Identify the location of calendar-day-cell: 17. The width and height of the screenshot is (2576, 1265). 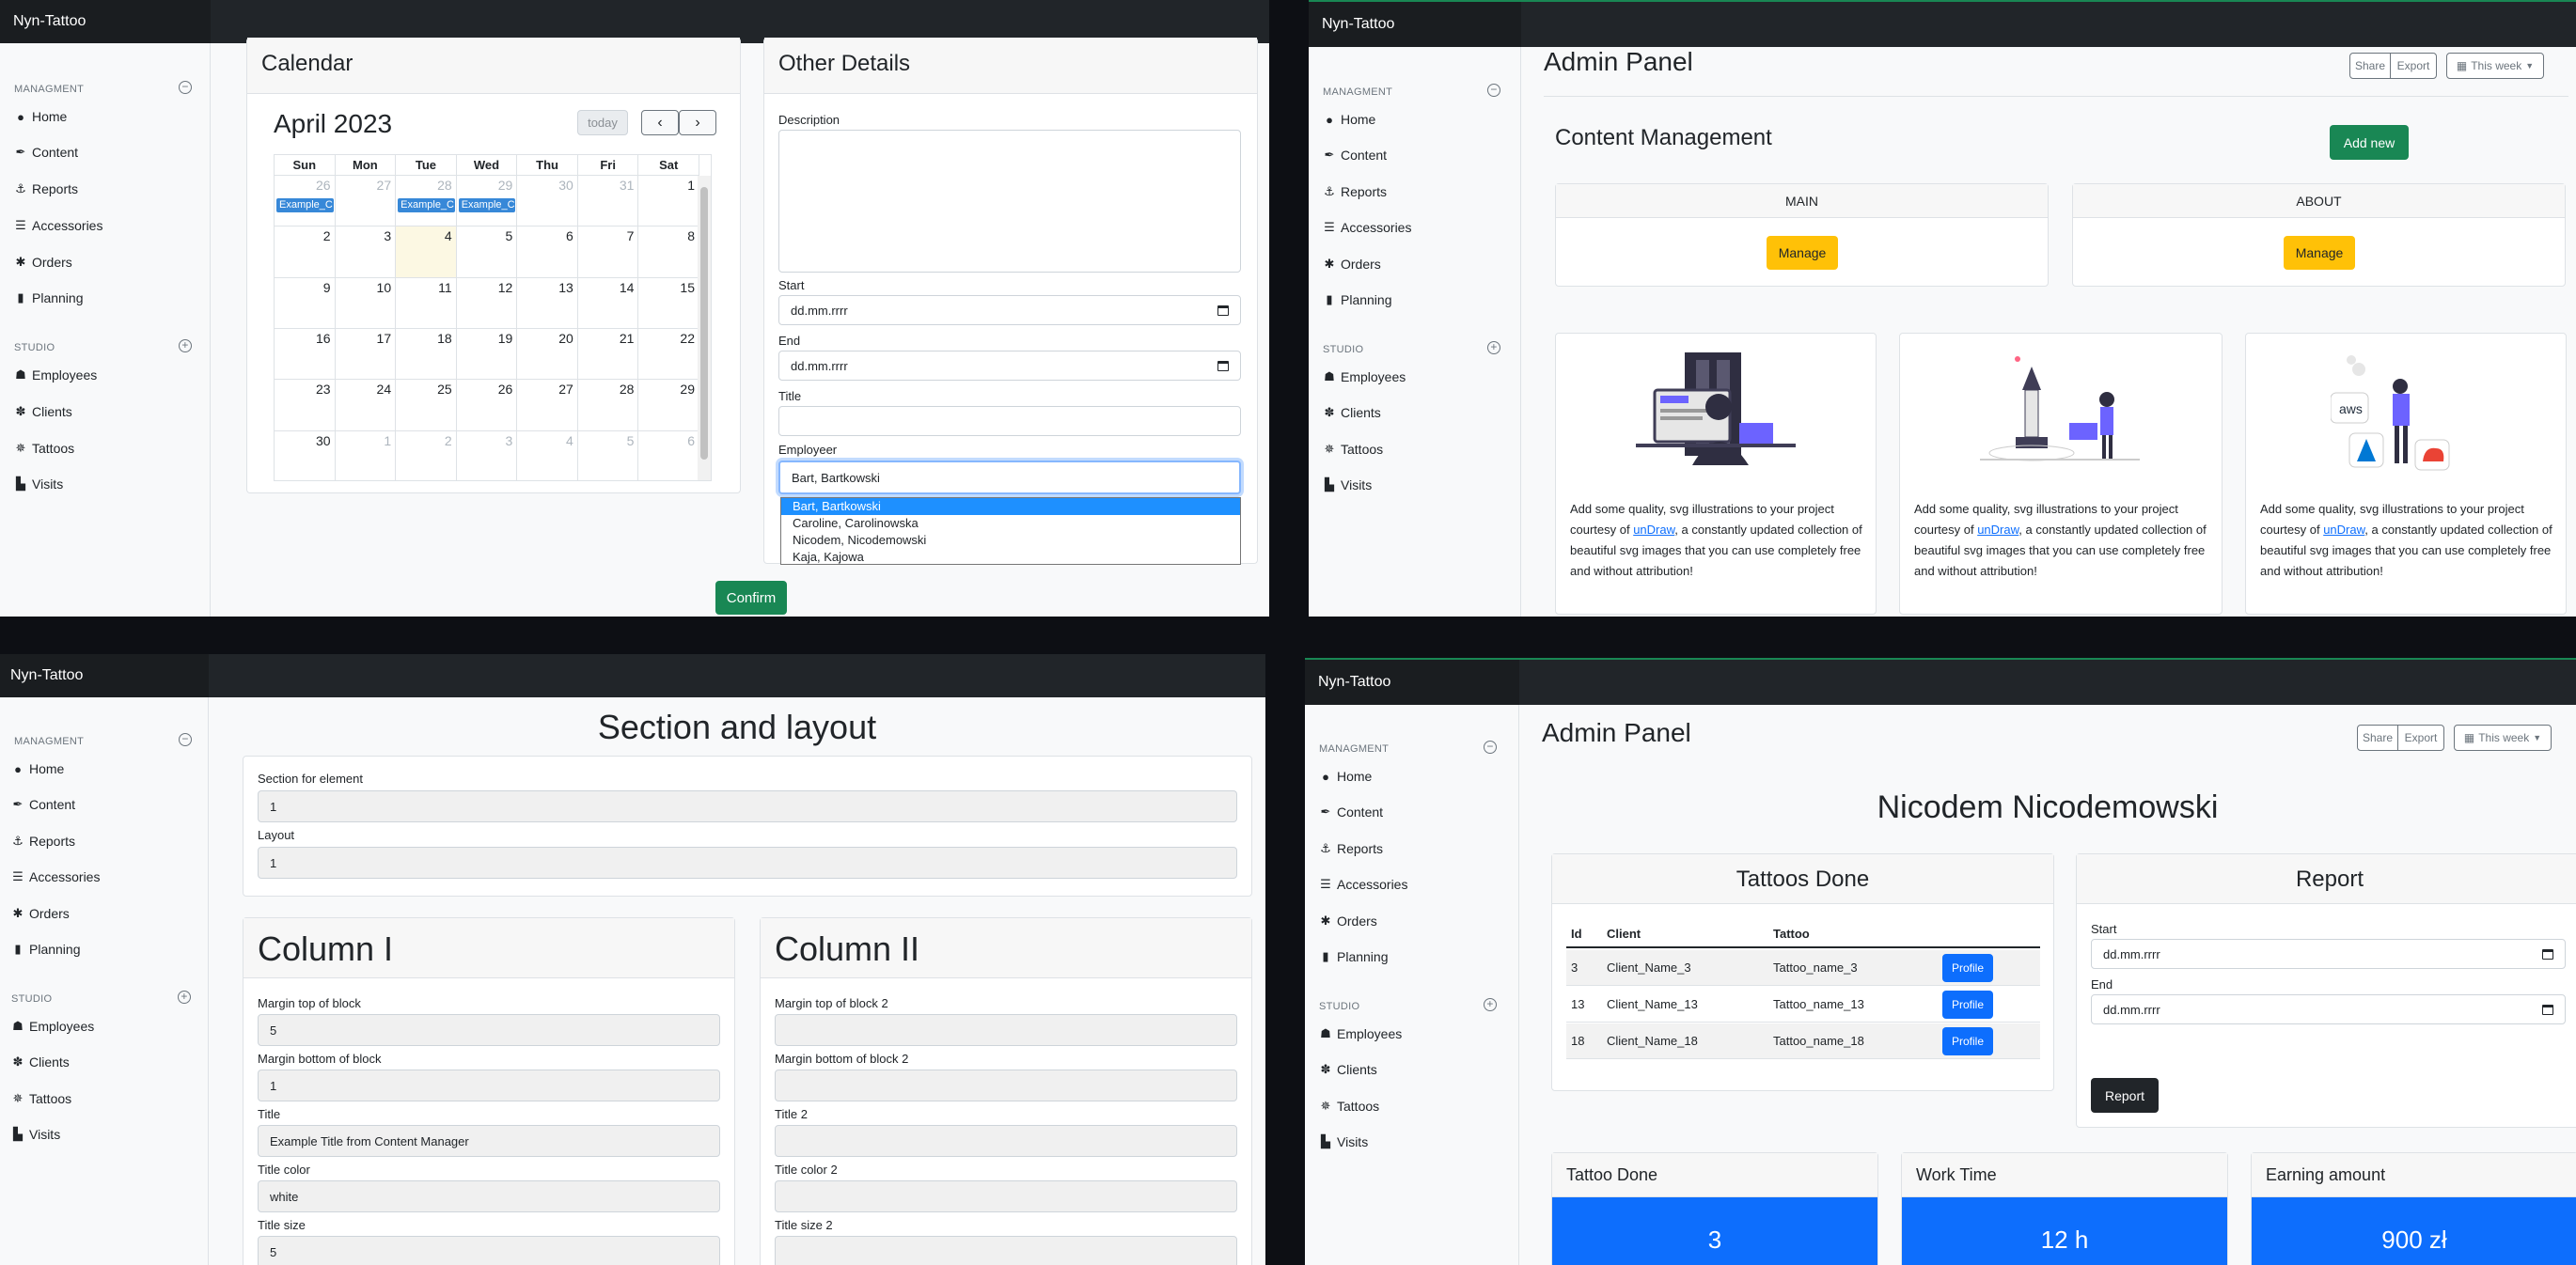
(366, 355).